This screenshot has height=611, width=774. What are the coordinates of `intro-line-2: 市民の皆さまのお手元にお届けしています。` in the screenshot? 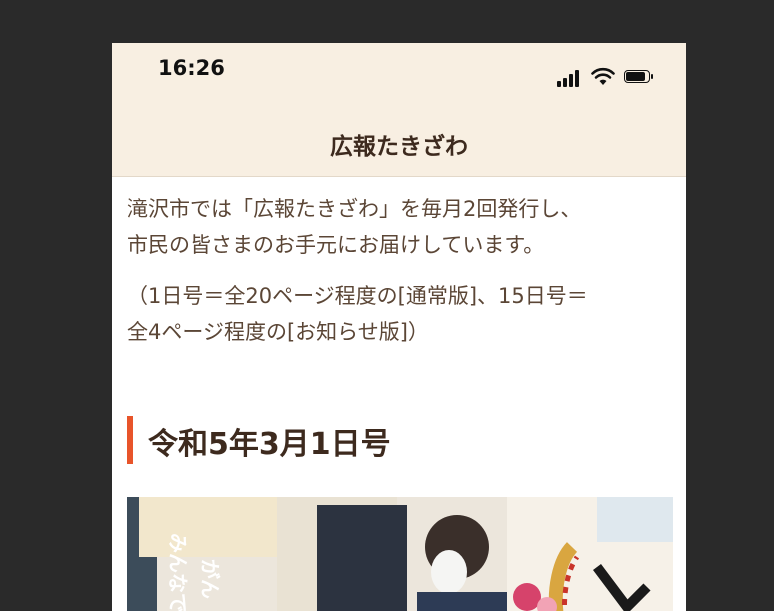 It's located at (336, 245).